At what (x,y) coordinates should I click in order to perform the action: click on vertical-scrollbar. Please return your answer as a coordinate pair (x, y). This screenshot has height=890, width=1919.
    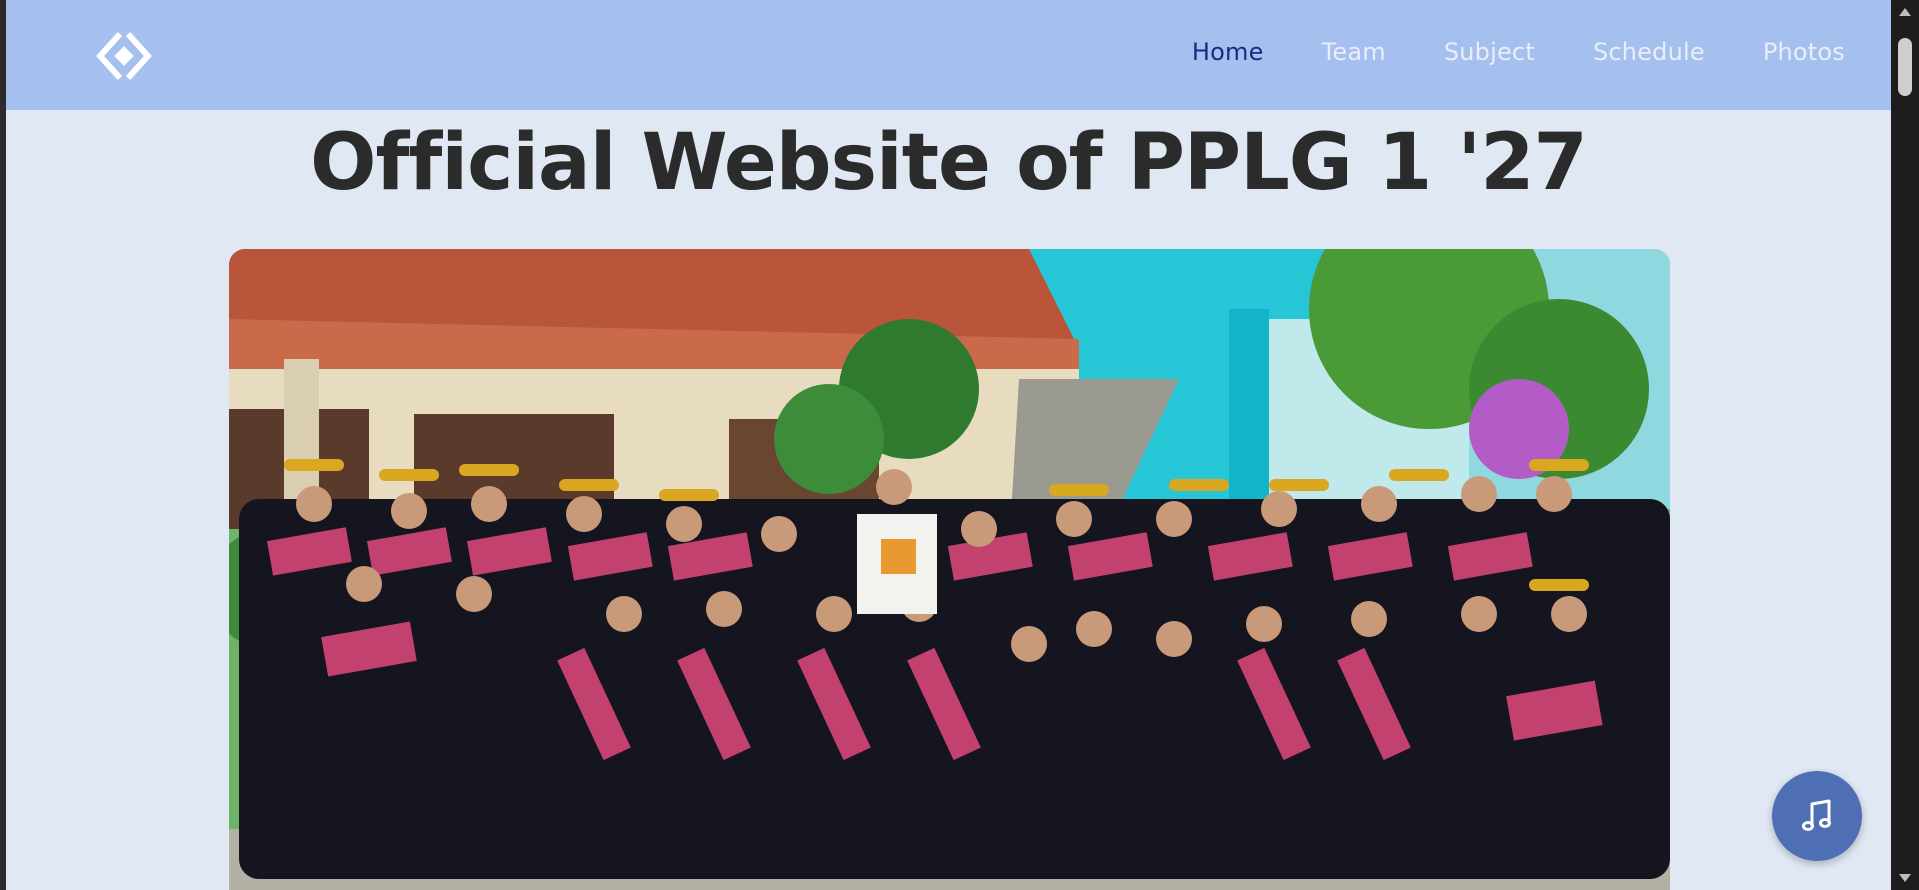
    Looking at the image, I should click on (1905, 445).